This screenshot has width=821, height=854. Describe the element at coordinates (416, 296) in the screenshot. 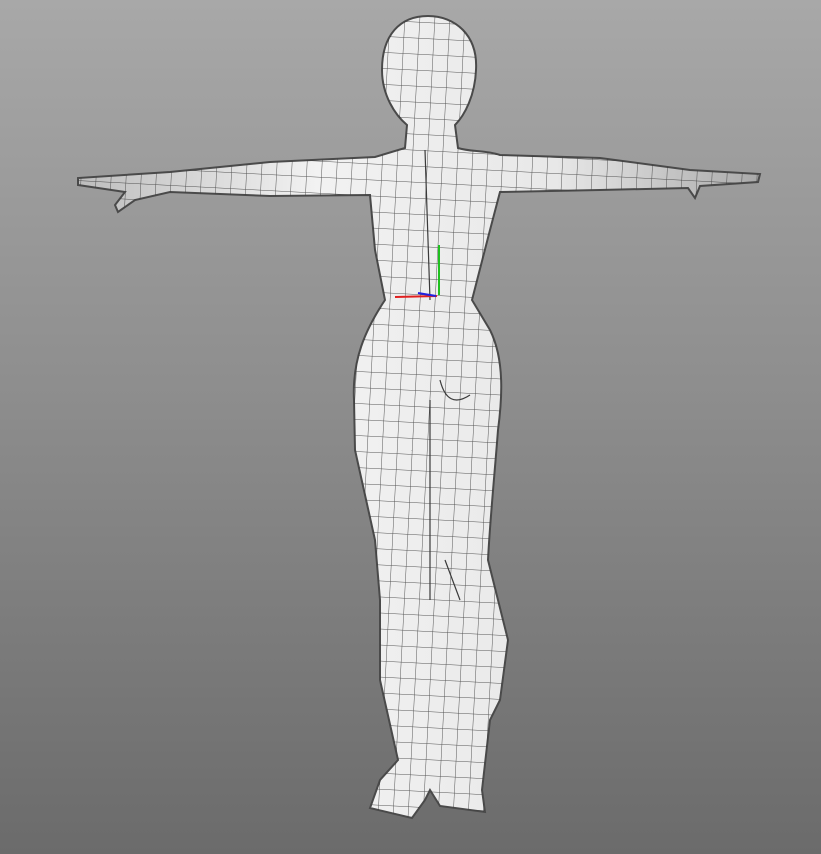

I see `gizmo-x-axis` at that location.